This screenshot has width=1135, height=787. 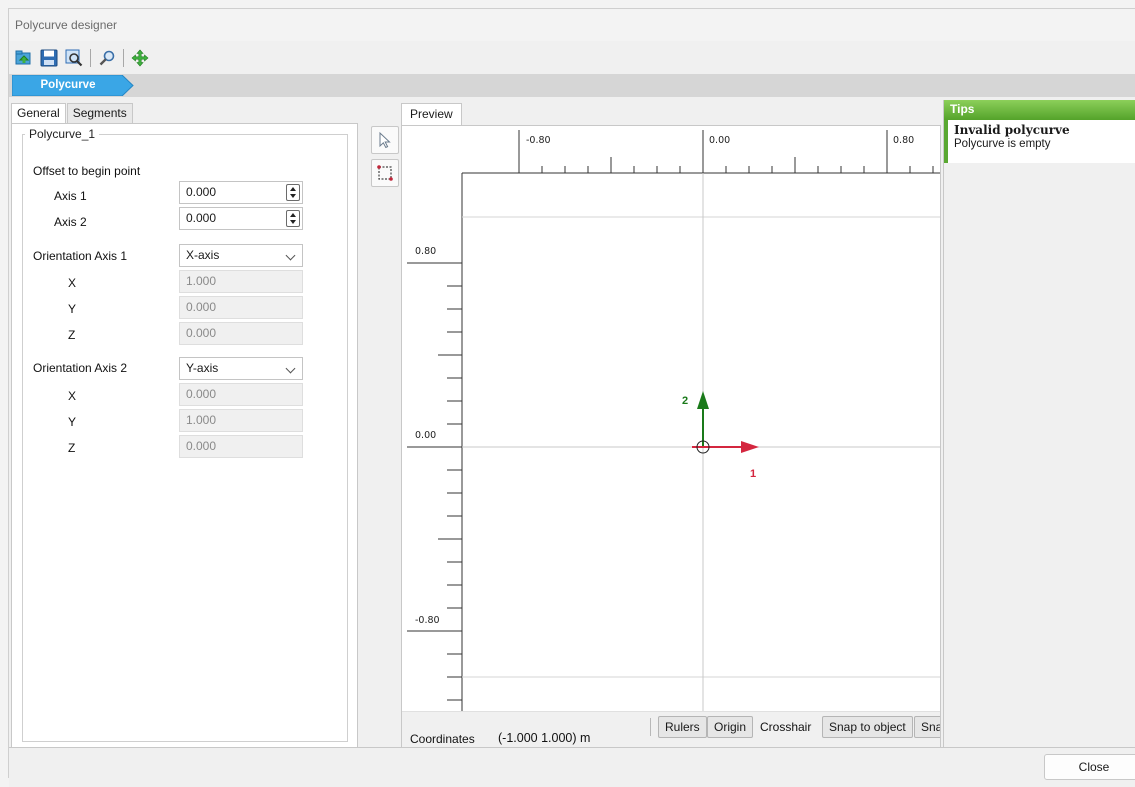 What do you see at coordinates (903, 140) in the screenshot?
I see `ruler-top-label-3: 0.80` at bounding box center [903, 140].